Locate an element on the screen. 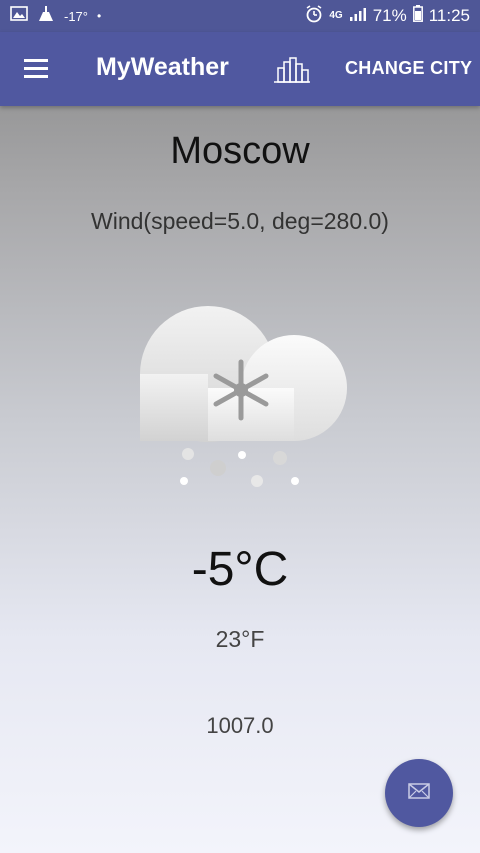  alarm-icon is located at coordinates (314, 16).